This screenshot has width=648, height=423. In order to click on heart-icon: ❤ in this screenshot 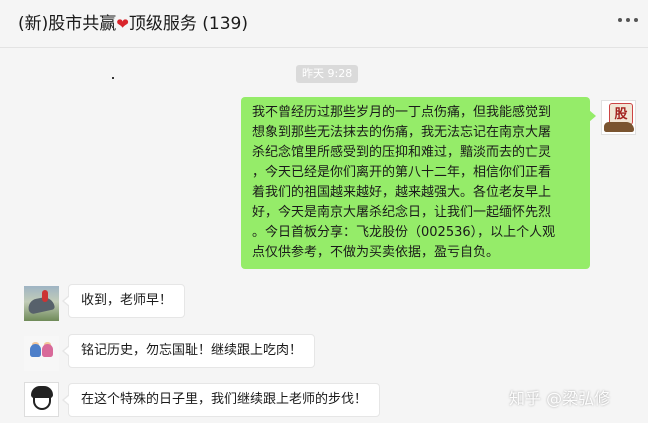, I will do `click(122, 24)`.